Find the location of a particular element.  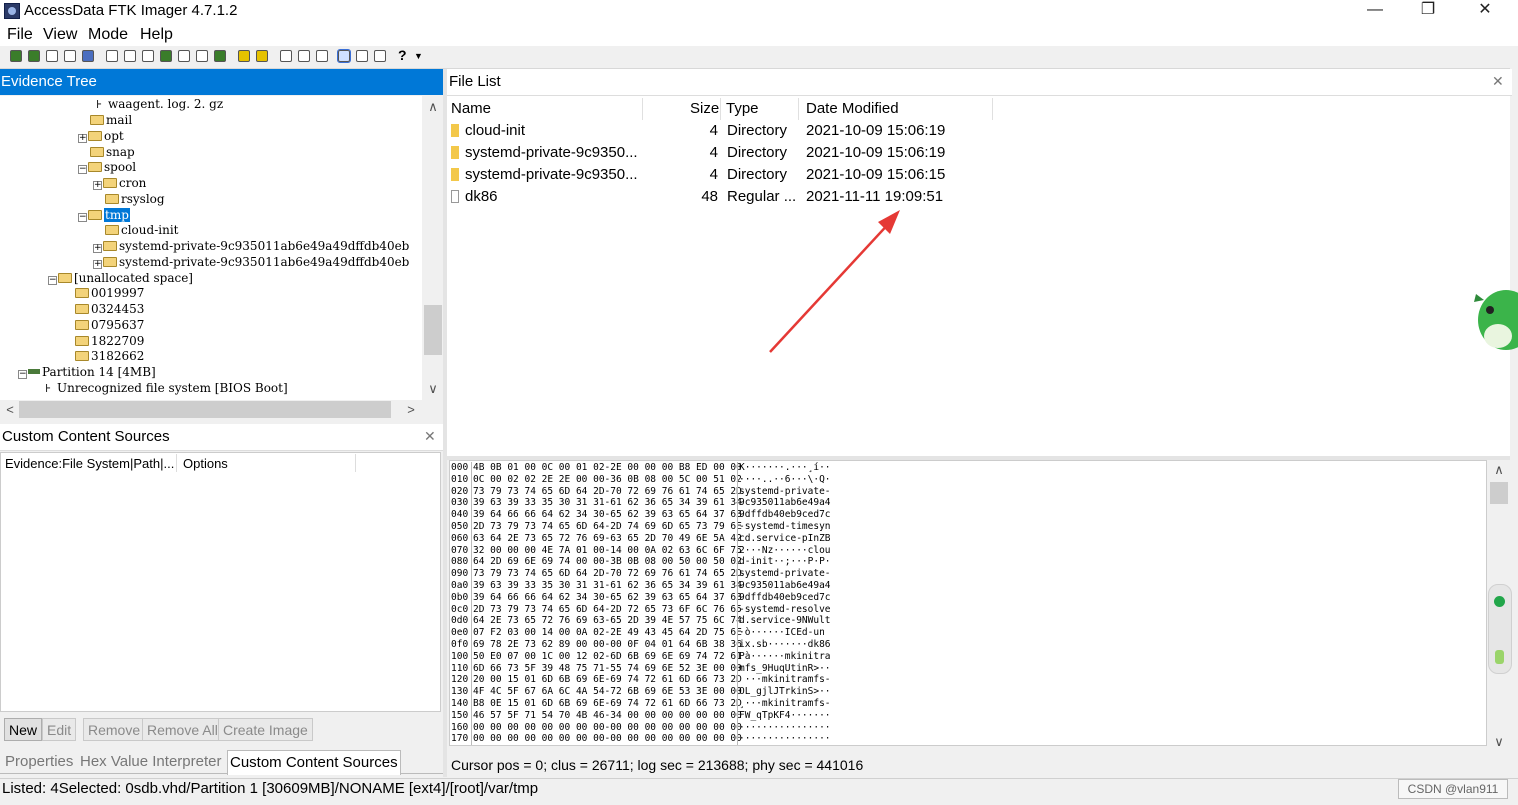

tree-node-folder: cloud-init is located at coordinates (141, 230).